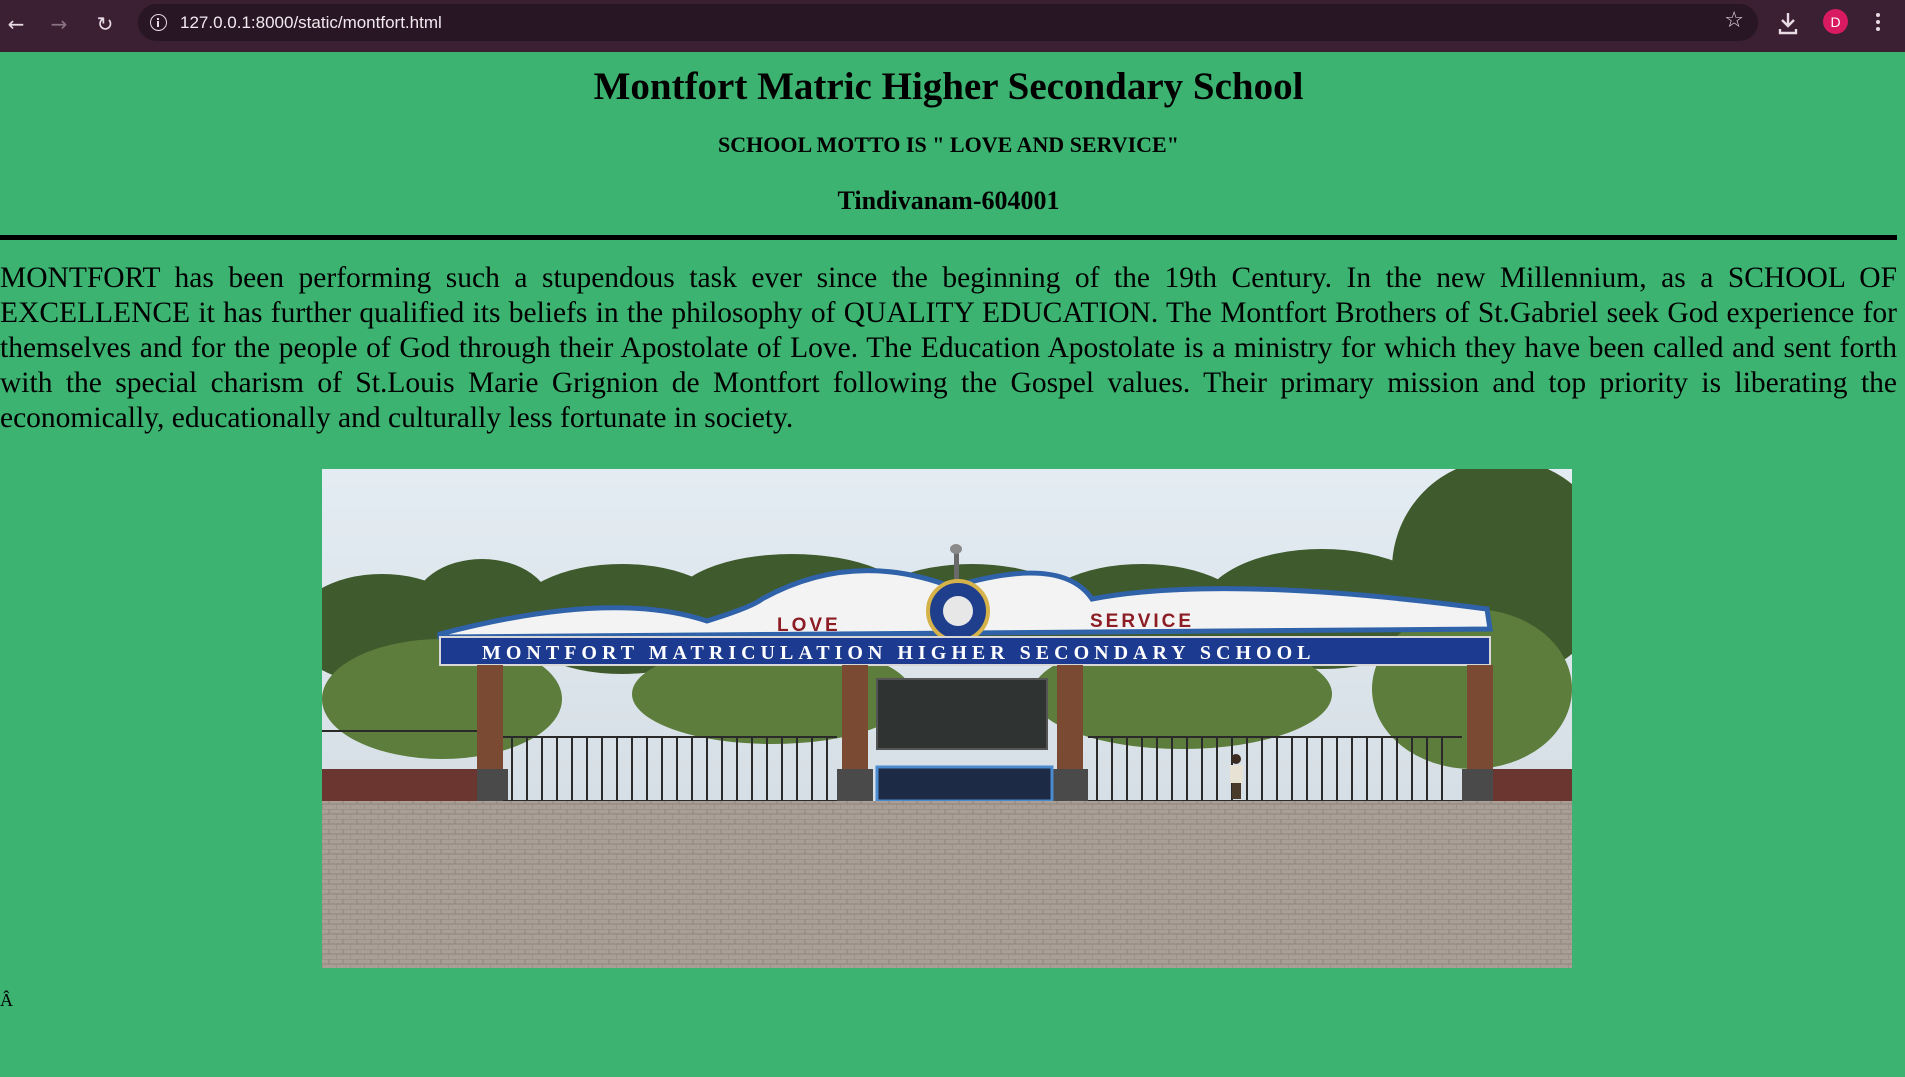  What do you see at coordinates (1142, 621) in the screenshot?
I see `arch-service-text: SERVICE` at bounding box center [1142, 621].